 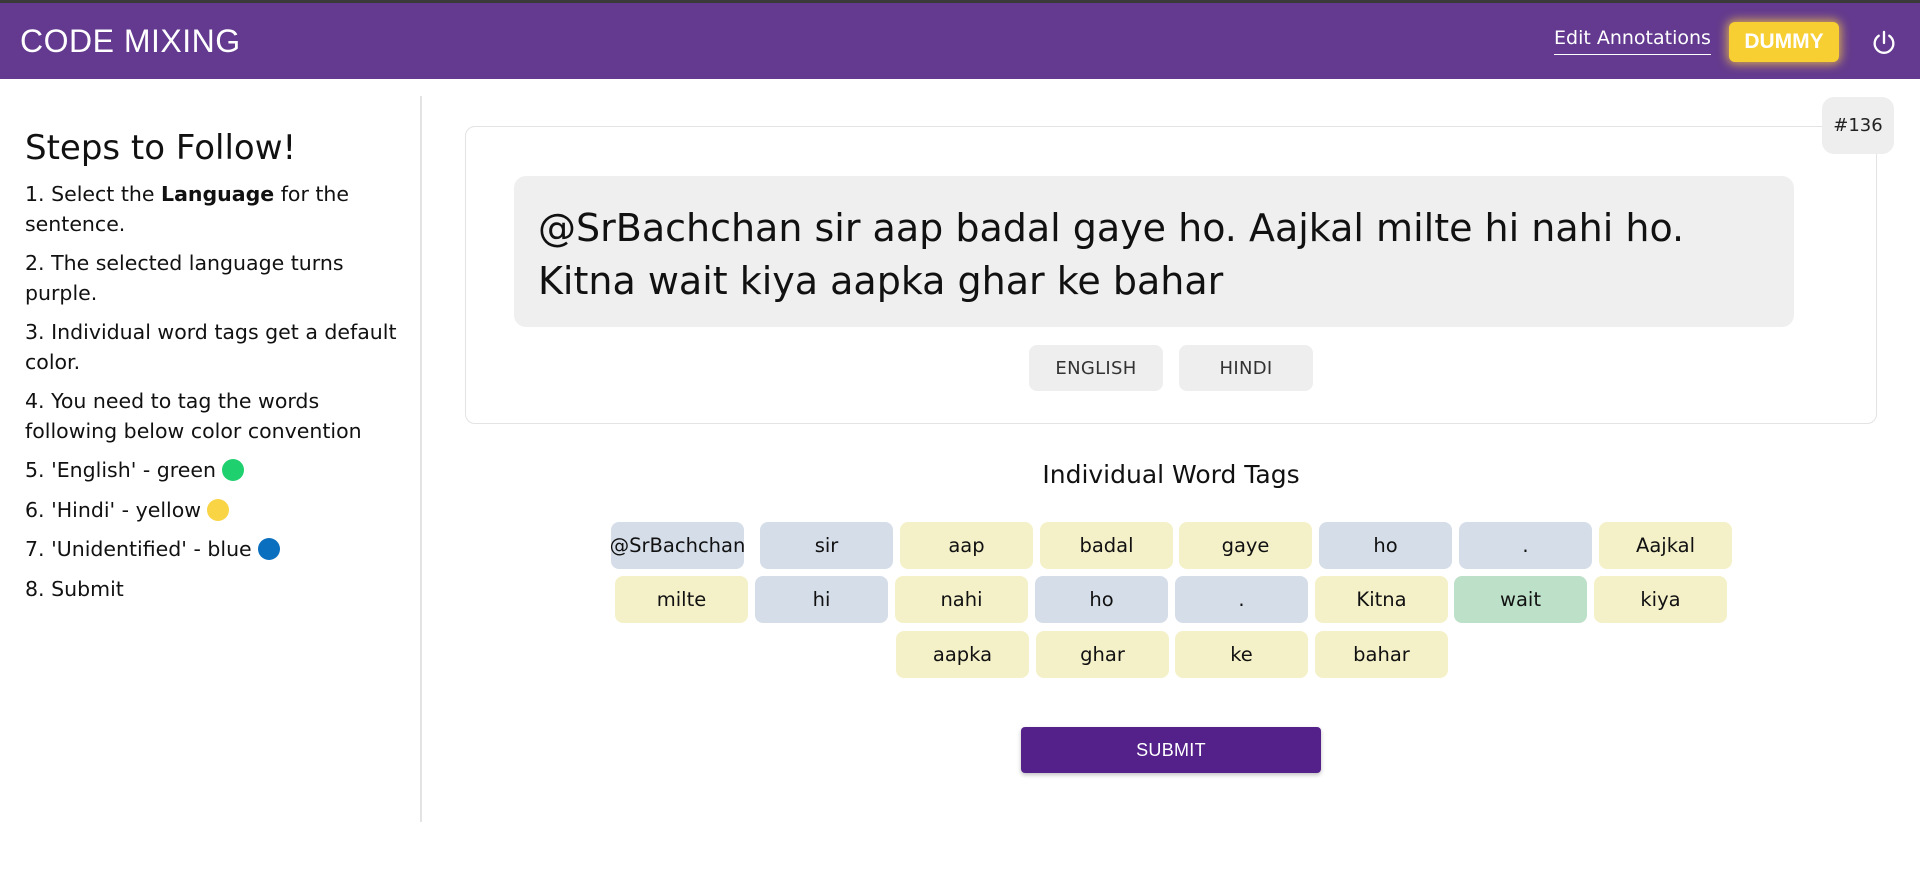 I want to click on word-tag: ghar, so click(x=1102, y=654).